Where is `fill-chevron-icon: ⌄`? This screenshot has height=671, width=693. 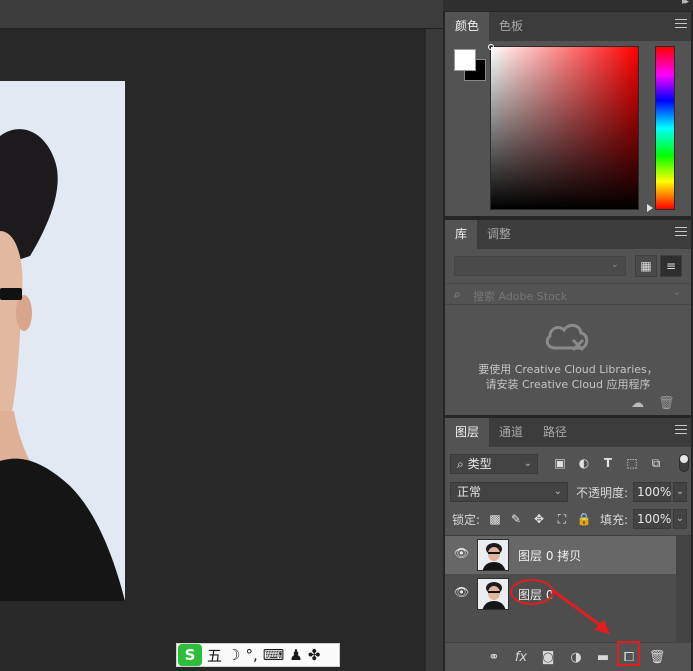
fill-chevron-icon: ⌄ is located at coordinates (680, 519).